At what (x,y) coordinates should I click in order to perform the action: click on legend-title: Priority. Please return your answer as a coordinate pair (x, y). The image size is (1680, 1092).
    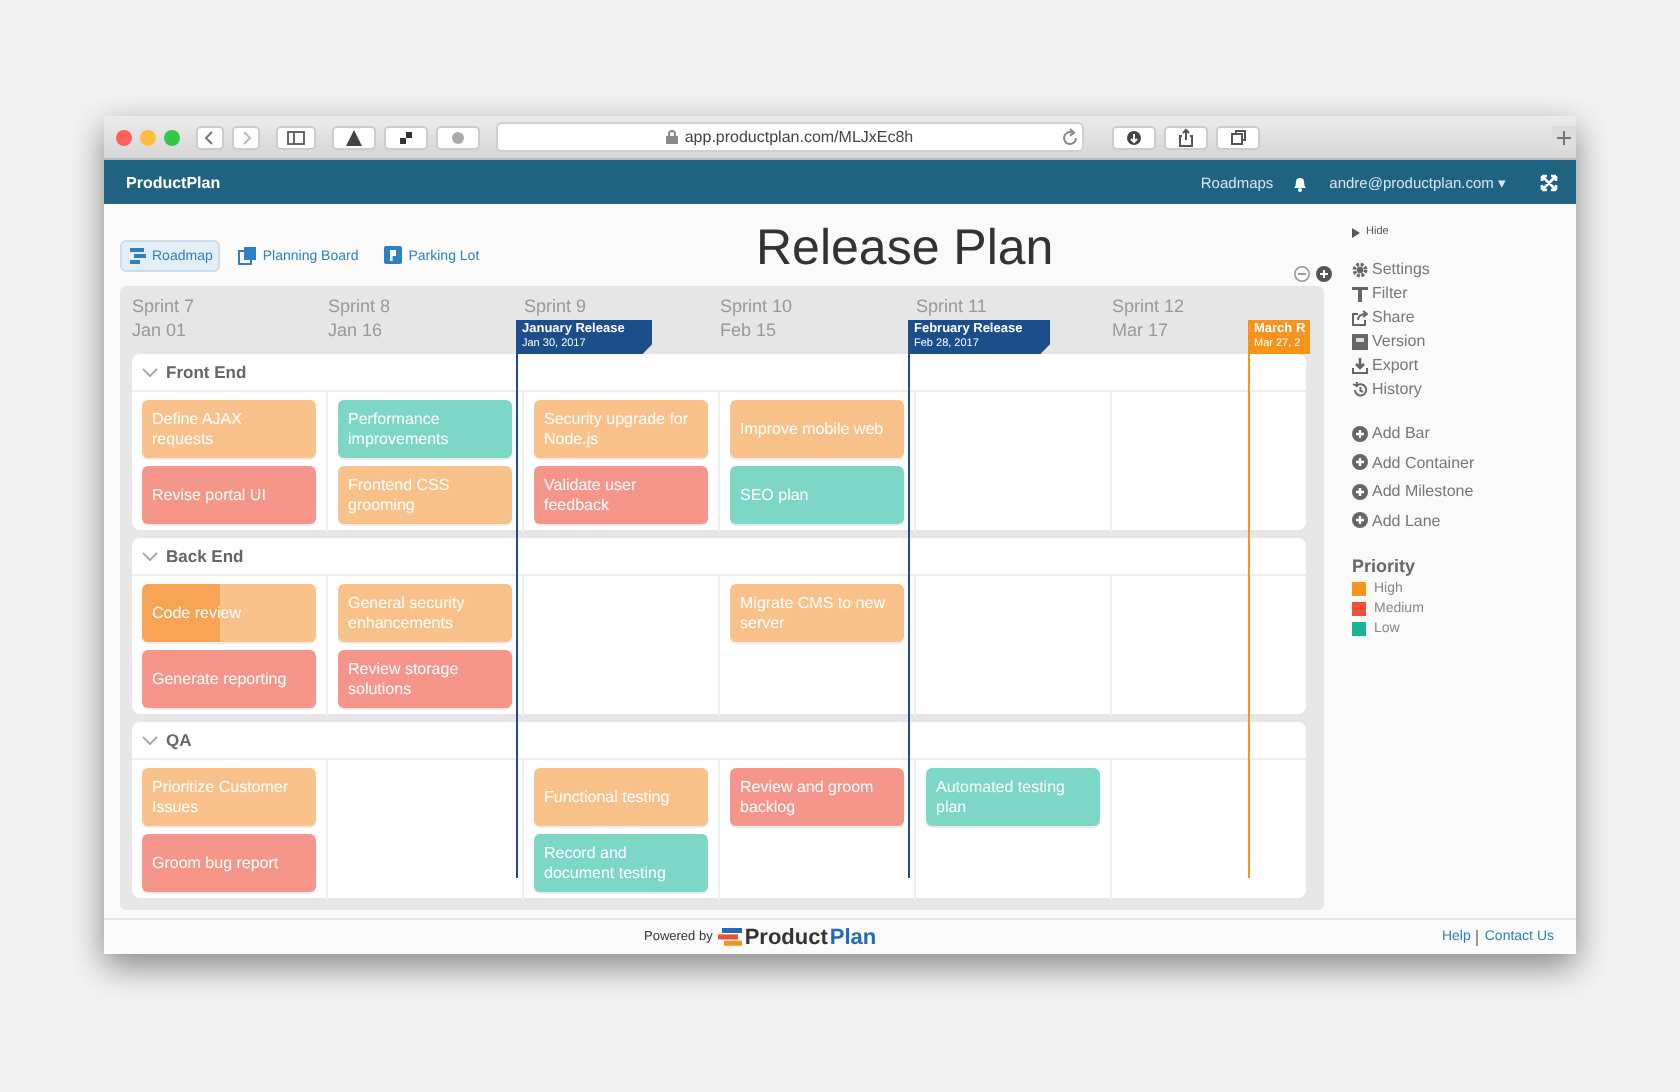
    Looking at the image, I should click on (1385, 565).